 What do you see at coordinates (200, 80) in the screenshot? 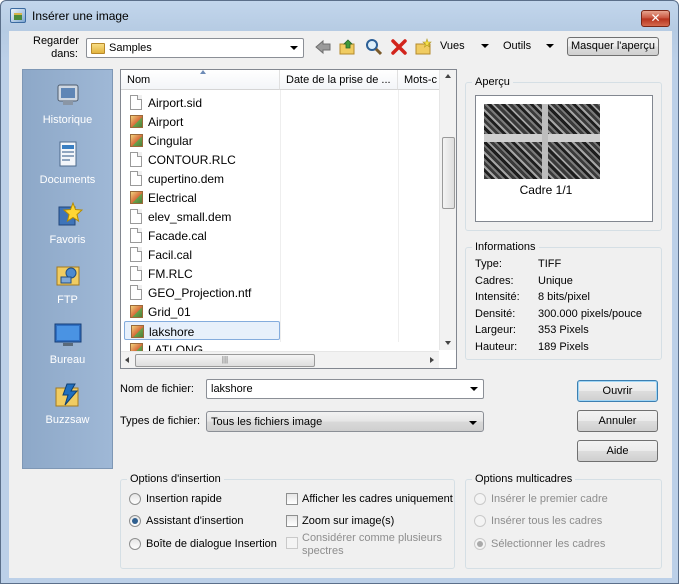
I see `column-header-name: Nom` at bounding box center [200, 80].